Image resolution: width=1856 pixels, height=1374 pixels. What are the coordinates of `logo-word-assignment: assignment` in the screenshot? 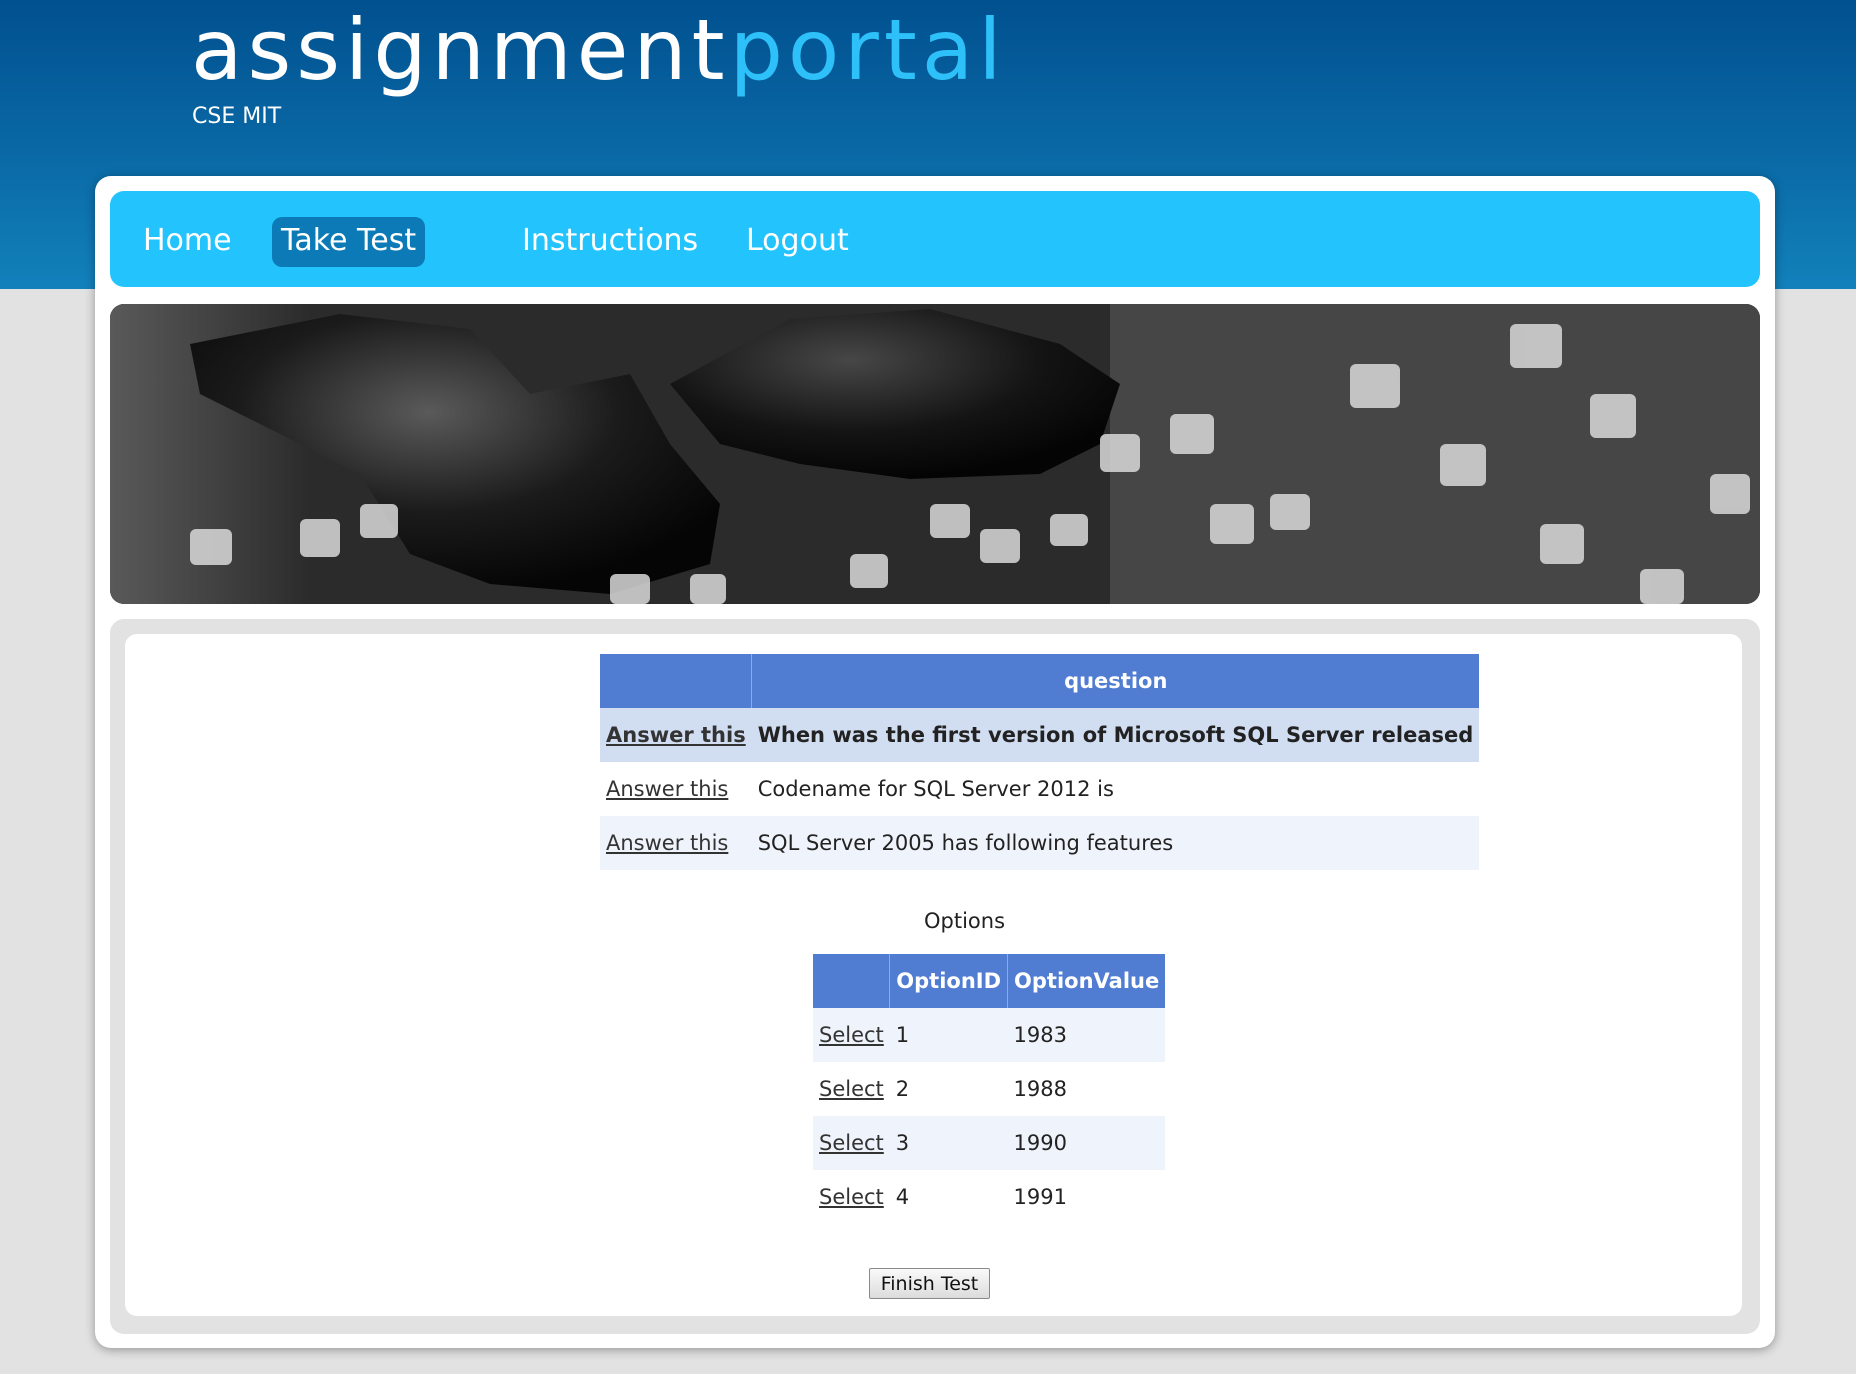 It's located at (460, 50).